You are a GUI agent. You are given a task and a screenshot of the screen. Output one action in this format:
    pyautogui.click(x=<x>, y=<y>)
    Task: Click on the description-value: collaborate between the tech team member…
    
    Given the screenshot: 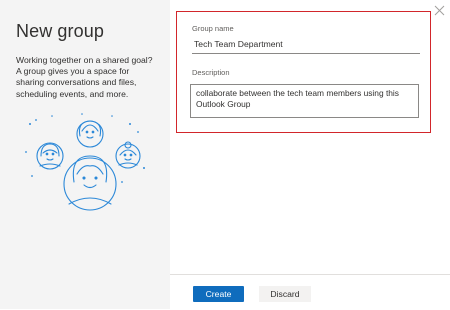 What is the action you would take?
    pyautogui.click(x=297, y=98)
    